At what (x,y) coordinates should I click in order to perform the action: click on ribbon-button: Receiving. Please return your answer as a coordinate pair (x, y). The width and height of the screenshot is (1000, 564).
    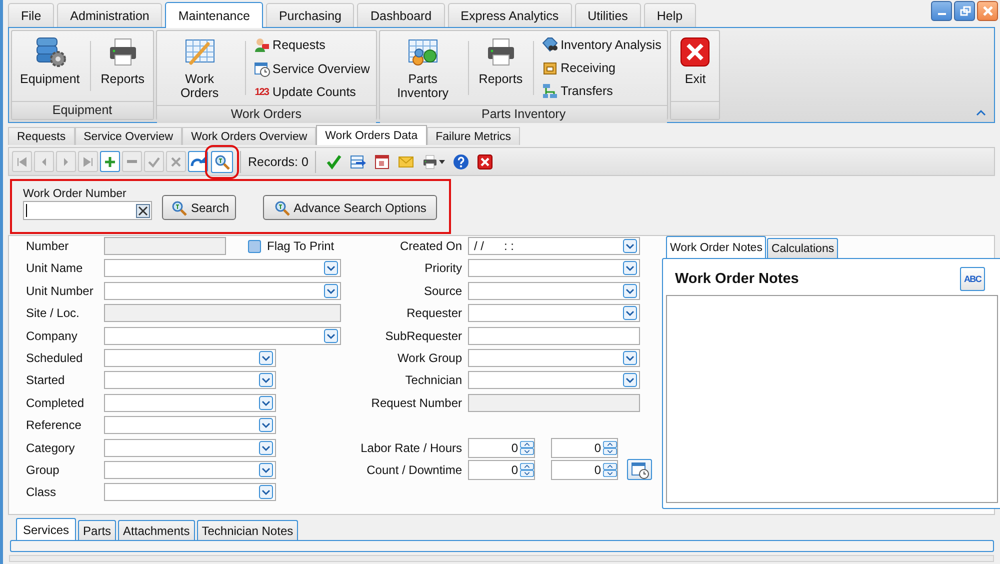
    Looking at the image, I should click on (602, 67).